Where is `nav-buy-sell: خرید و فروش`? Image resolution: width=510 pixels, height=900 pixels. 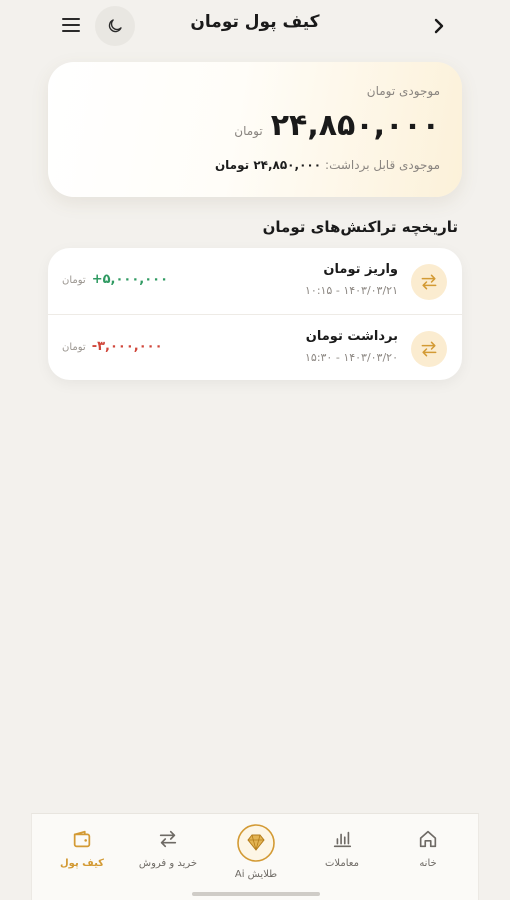 nav-buy-sell: خرید و فروش is located at coordinates (168, 847).